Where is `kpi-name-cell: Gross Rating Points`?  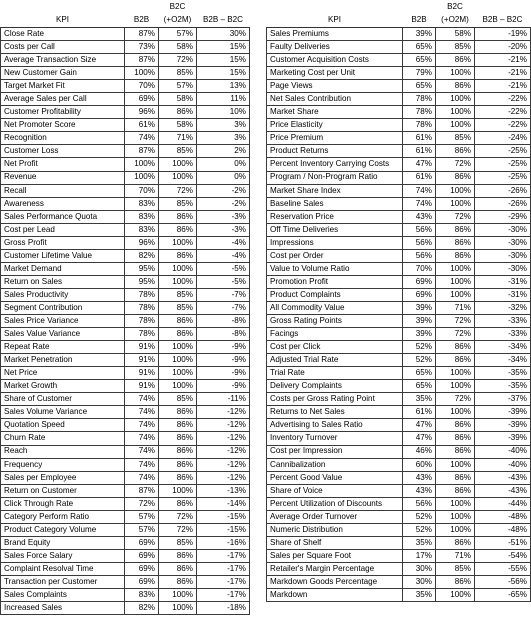 kpi-name-cell: Gross Rating Points is located at coordinates (334, 321).